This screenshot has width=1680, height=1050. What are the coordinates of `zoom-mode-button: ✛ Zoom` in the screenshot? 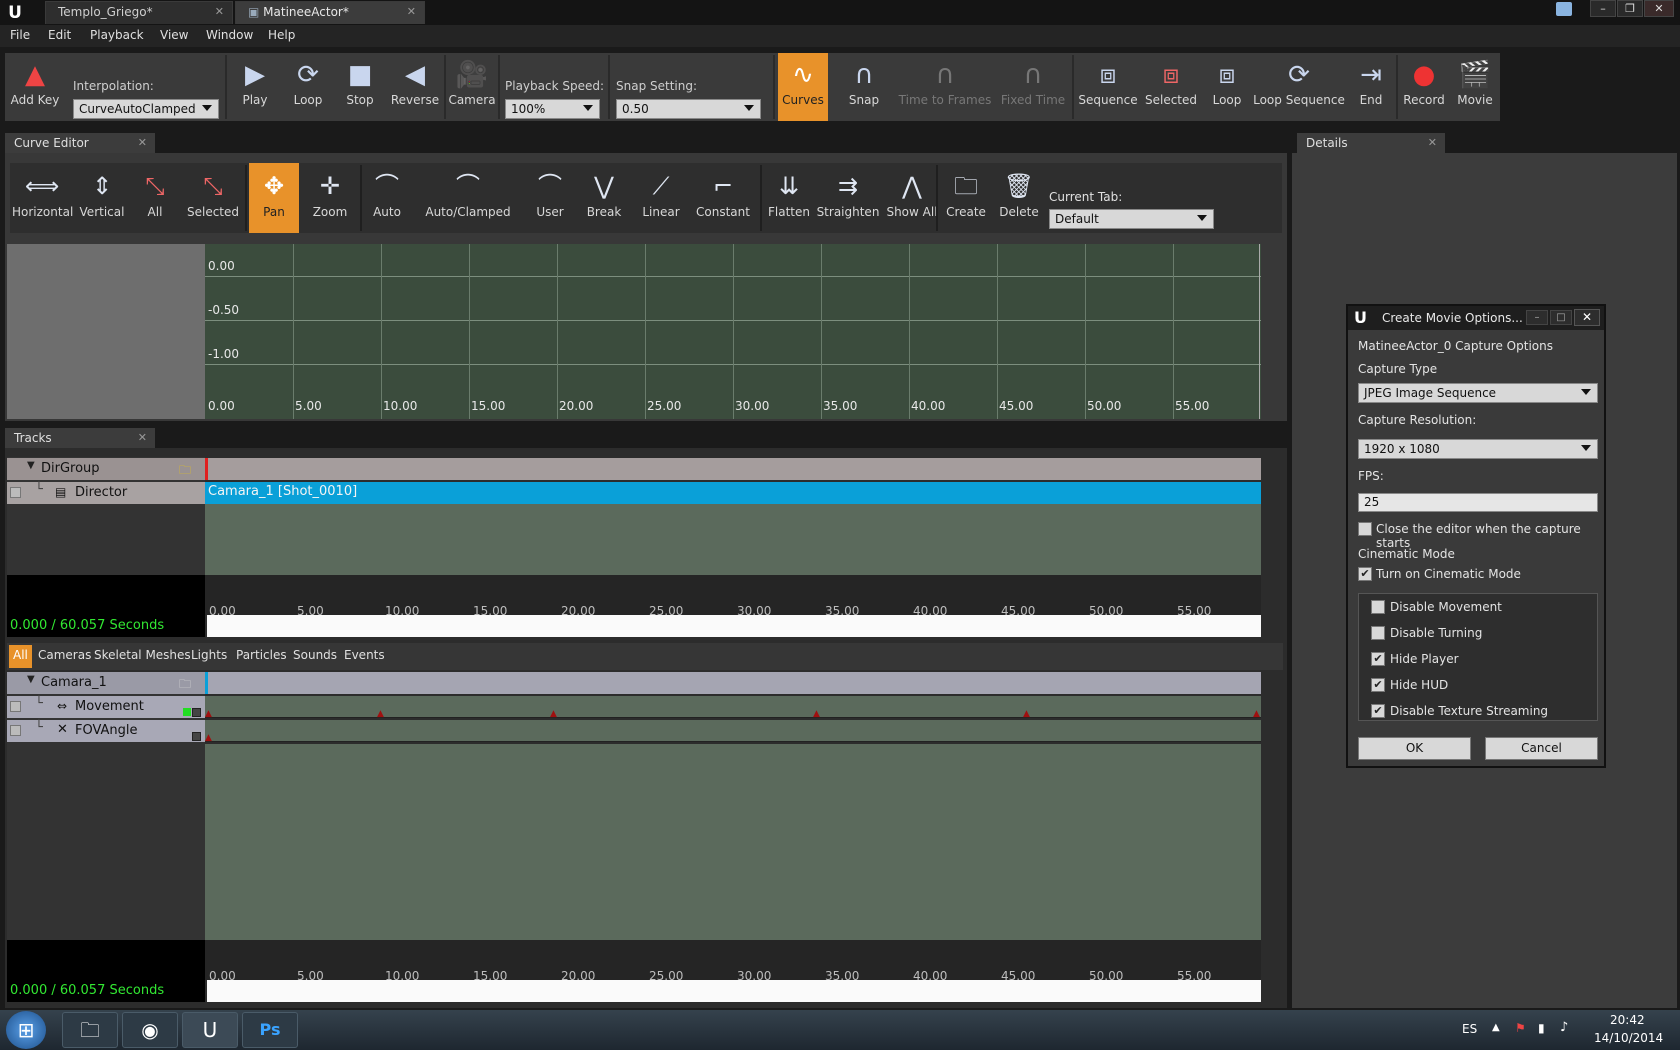 It's located at (330, 198).